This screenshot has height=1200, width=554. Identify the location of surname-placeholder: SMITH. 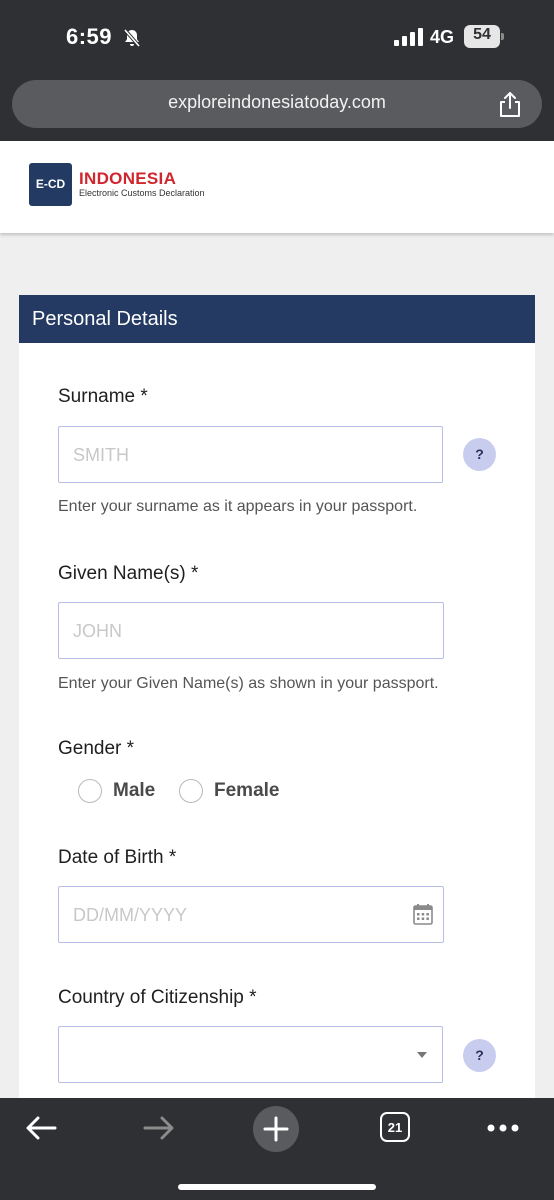
(101, 455).